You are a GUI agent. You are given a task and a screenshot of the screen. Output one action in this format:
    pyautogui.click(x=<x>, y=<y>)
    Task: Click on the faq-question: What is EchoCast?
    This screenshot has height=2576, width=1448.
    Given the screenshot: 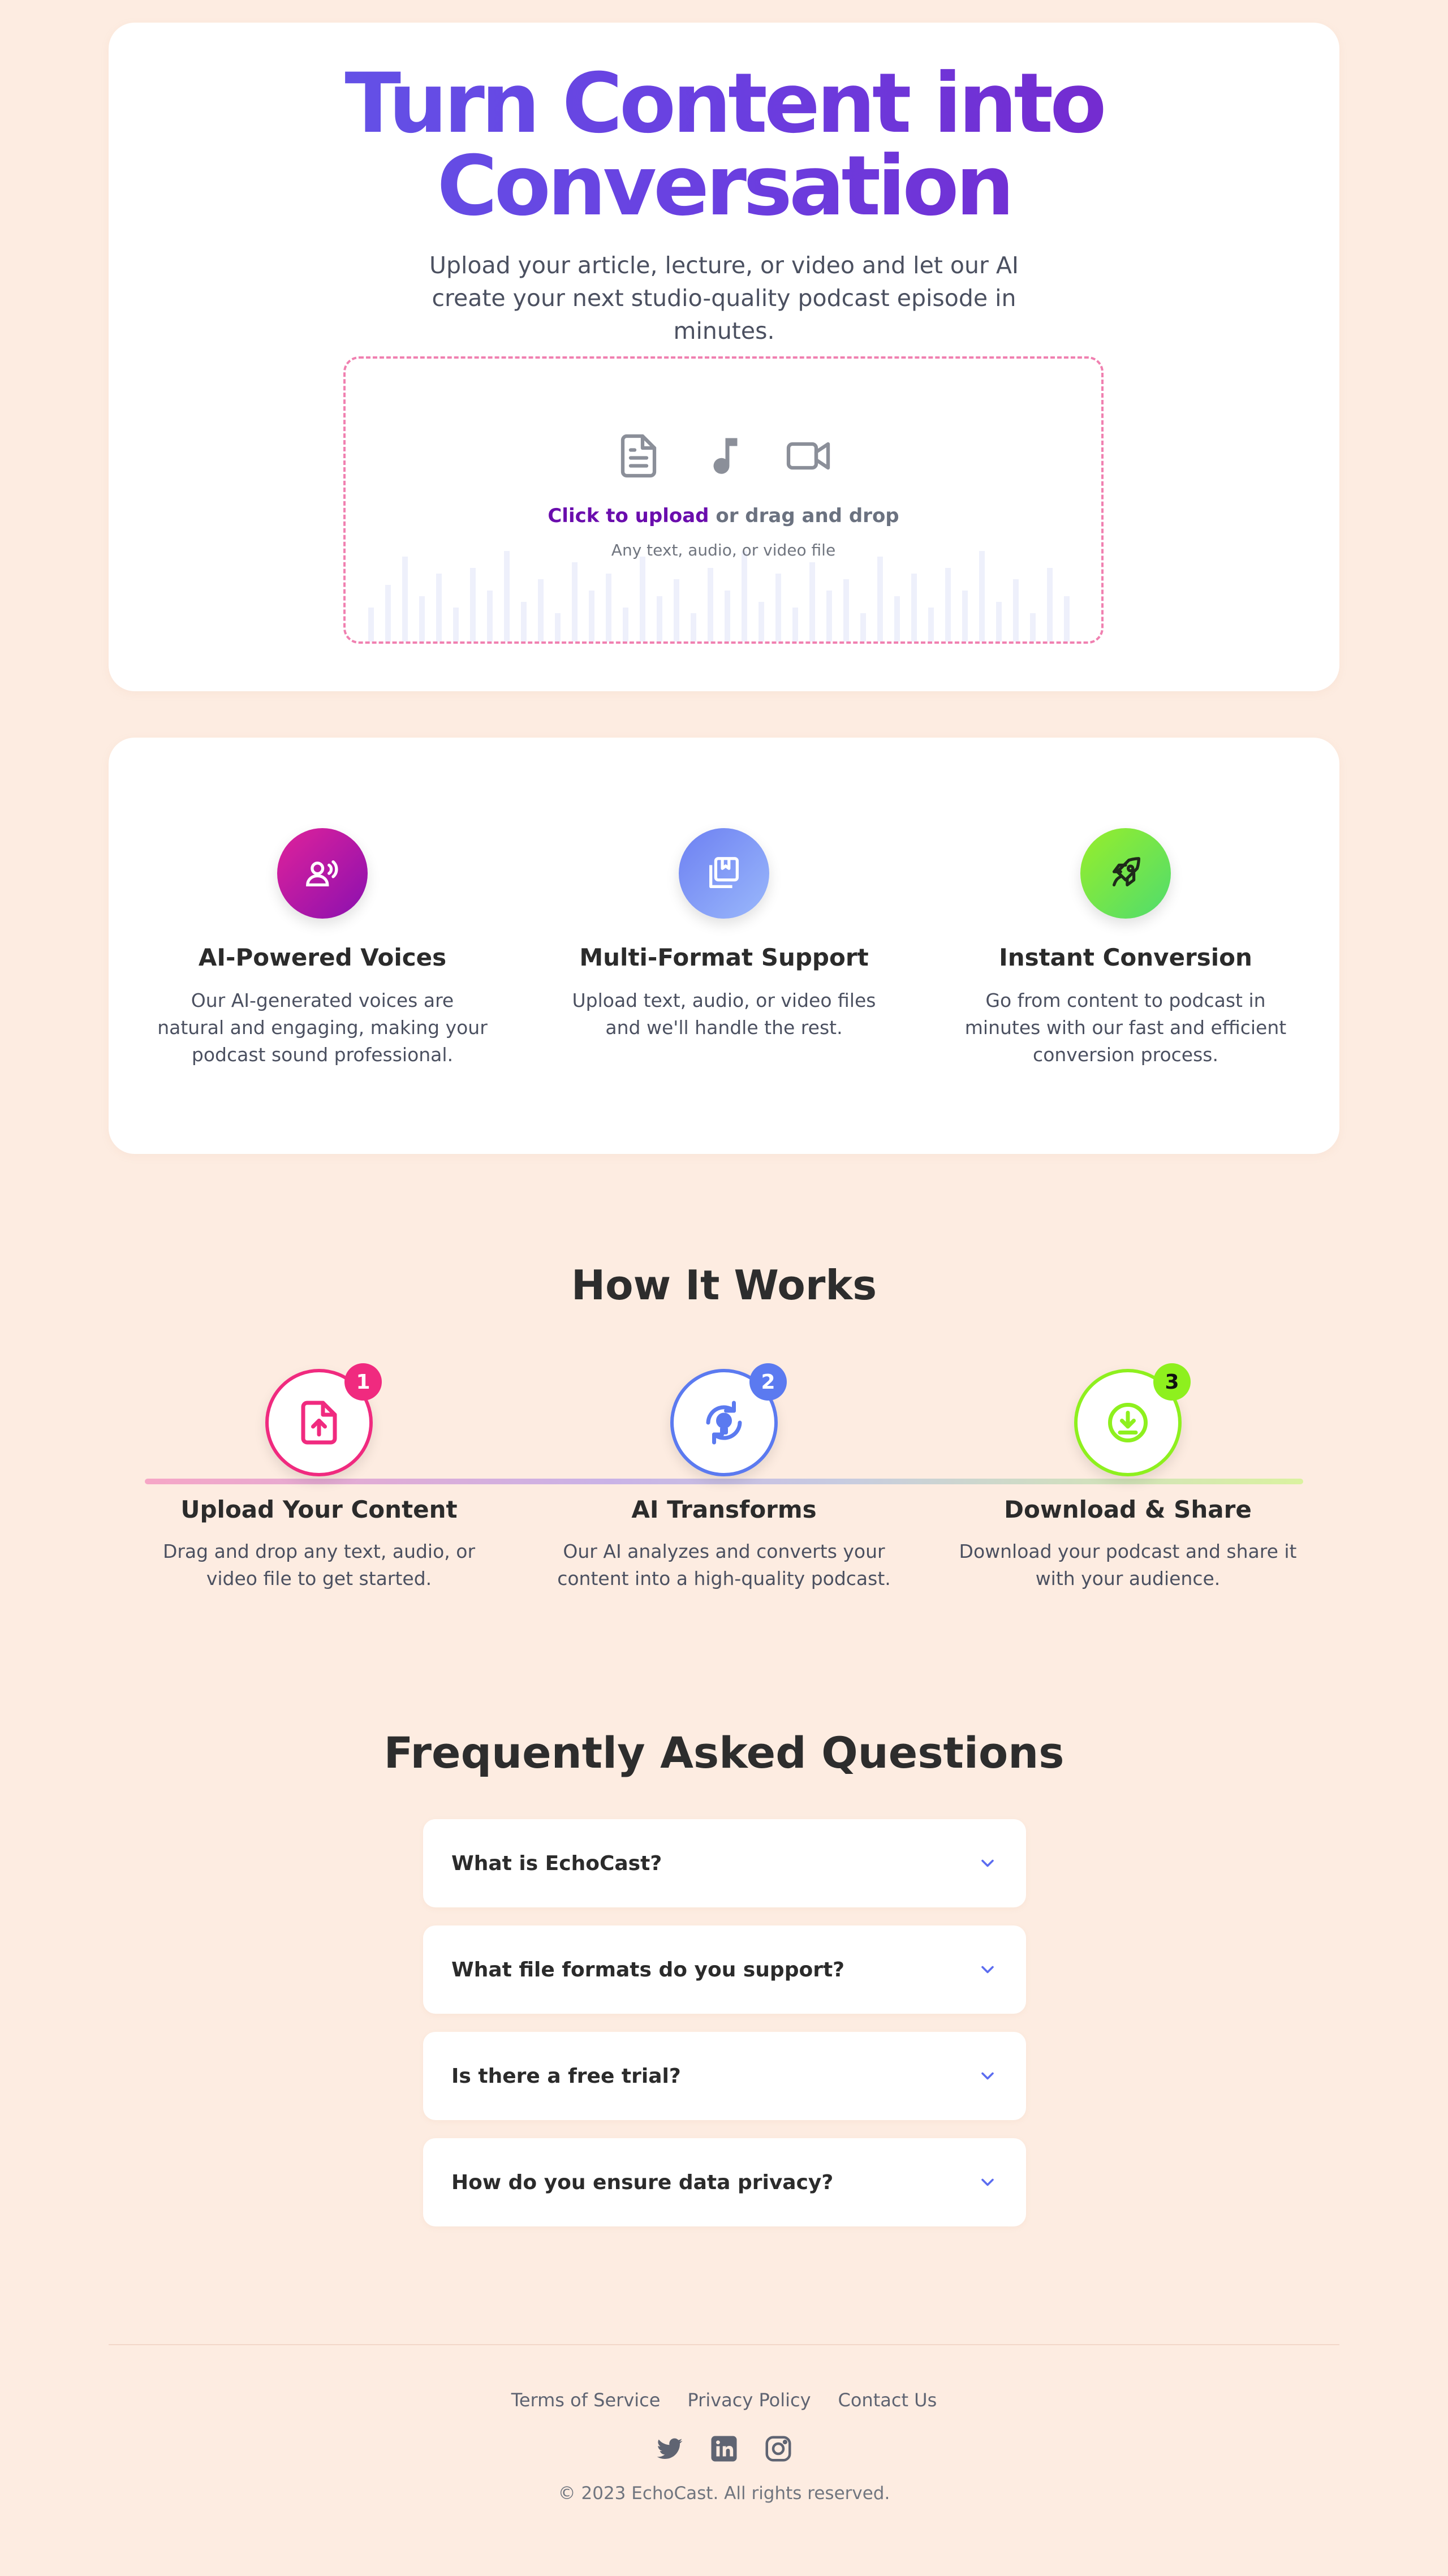 What is the action you would take?
    pyautogui.click(x=556, y=1863)
    